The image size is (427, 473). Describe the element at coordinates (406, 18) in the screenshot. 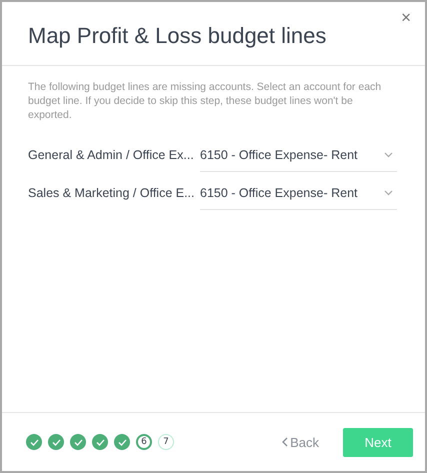

I see `close-button: ×` at that location.